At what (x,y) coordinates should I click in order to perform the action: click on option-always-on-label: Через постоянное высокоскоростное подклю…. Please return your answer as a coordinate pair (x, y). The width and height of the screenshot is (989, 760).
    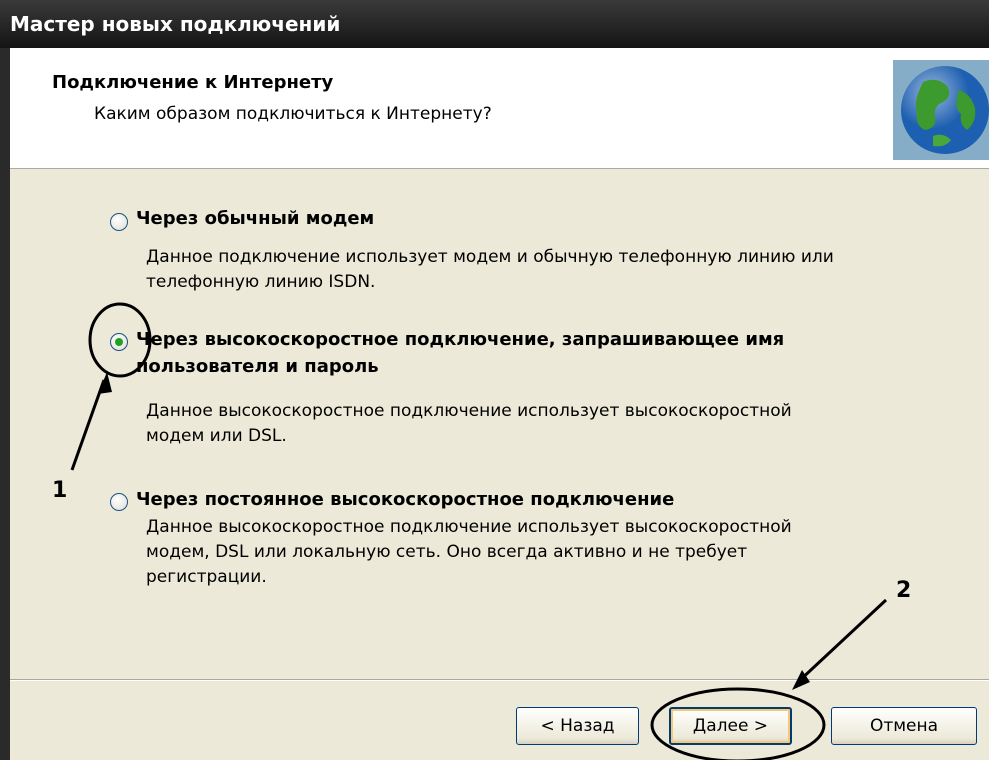
    Looking at the image, I should click on (405, 499).